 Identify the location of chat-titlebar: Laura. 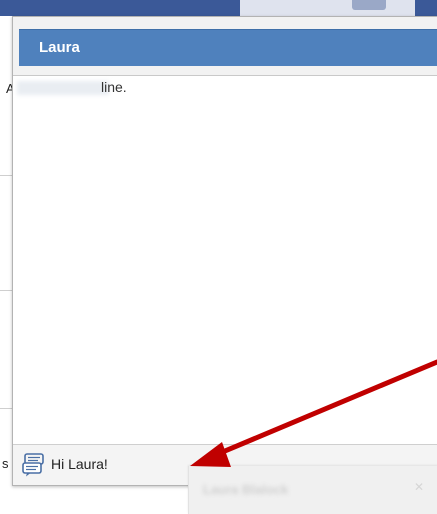
(228, 47).